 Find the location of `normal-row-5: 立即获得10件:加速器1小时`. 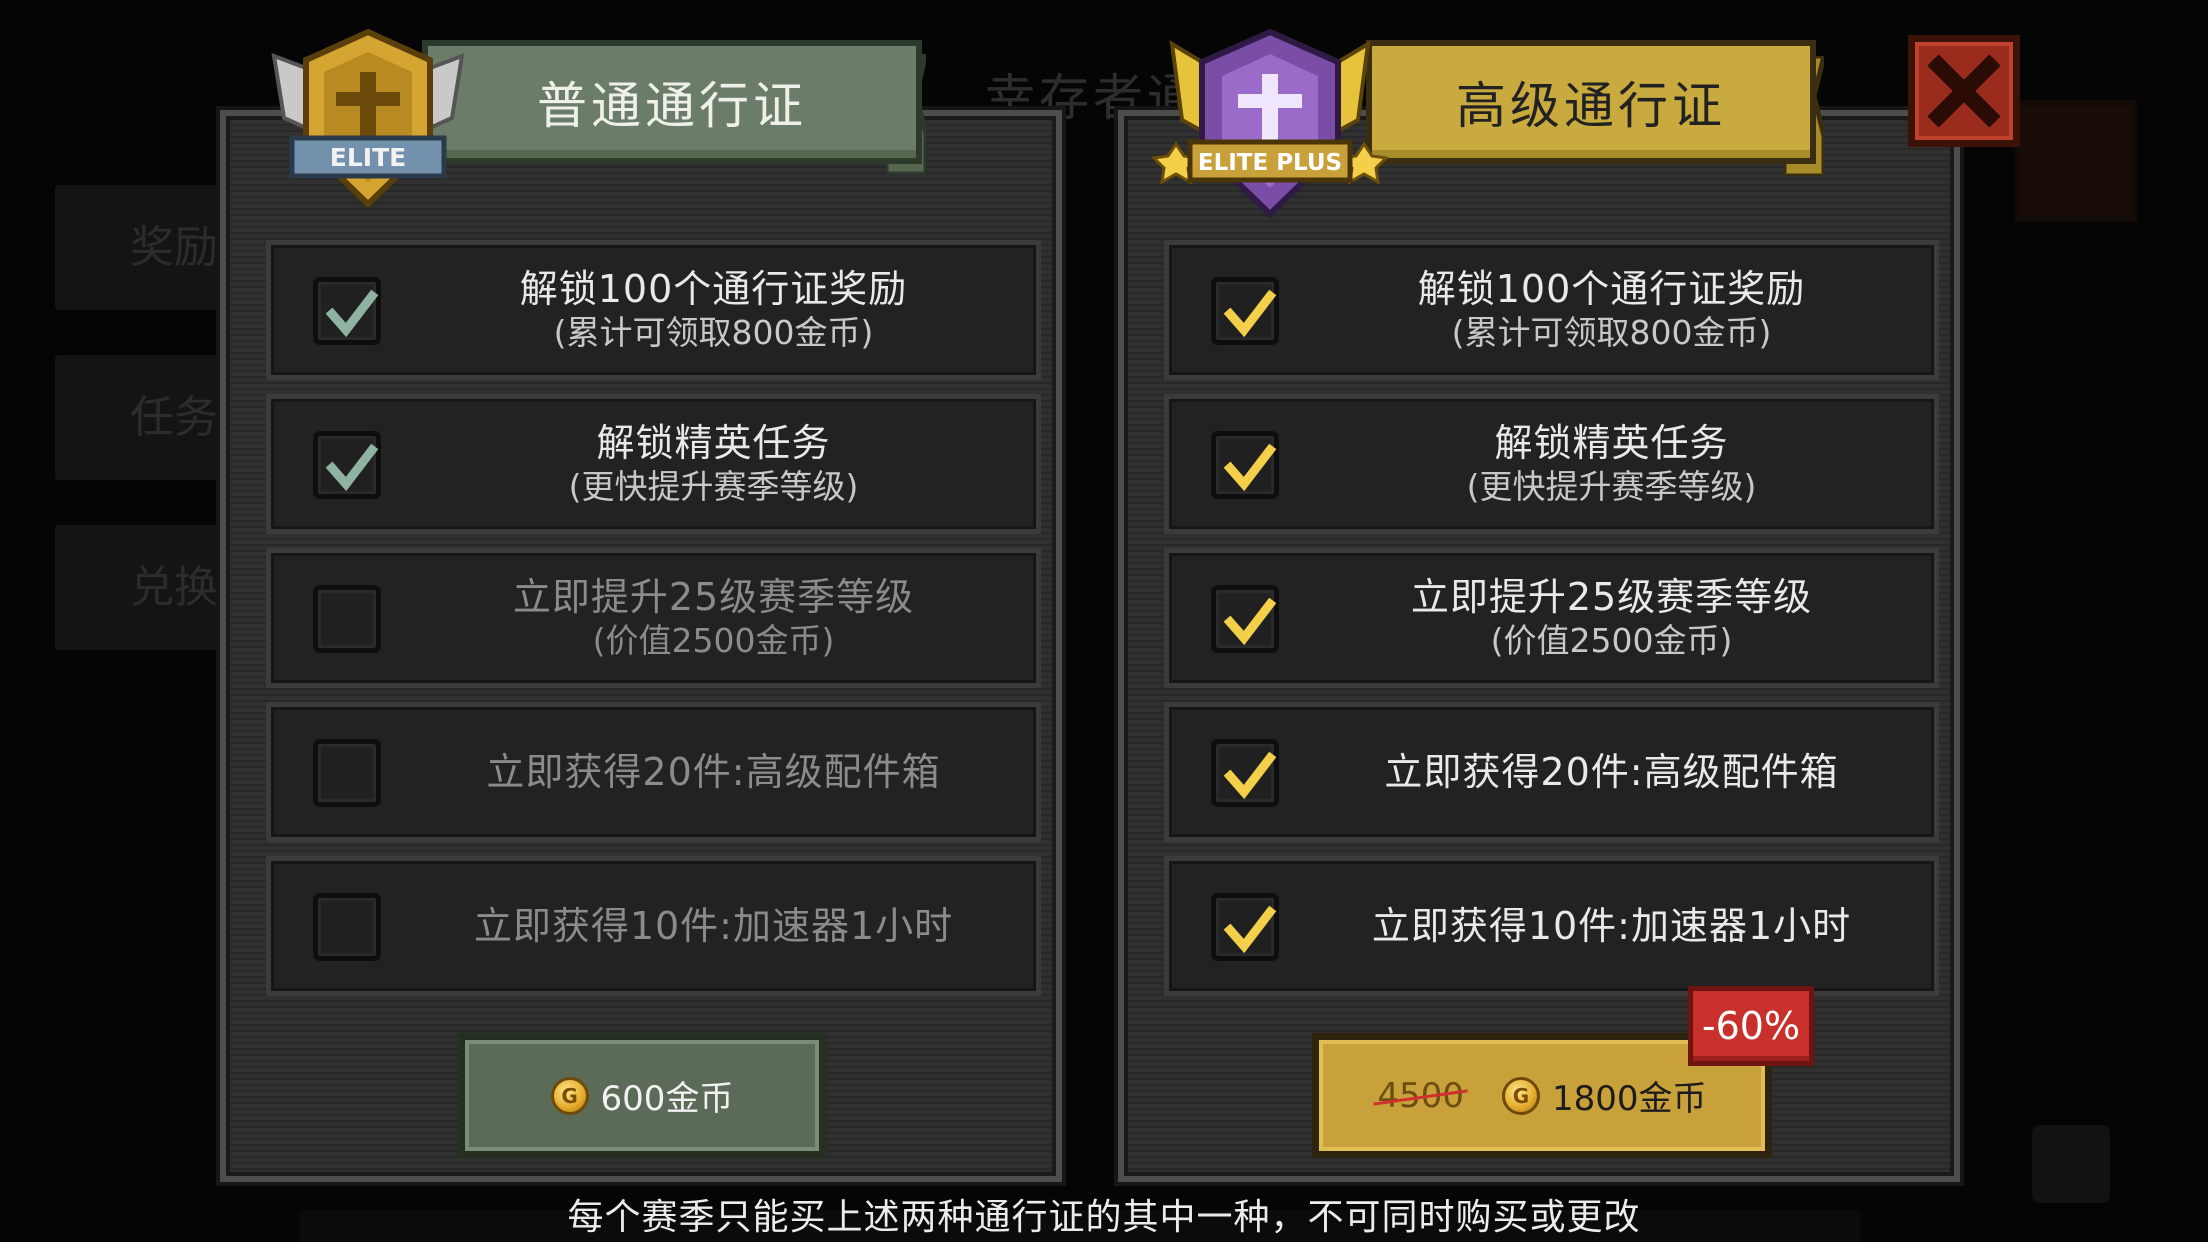

normal-row-5: 立即获得10件:加速器1小时 is located at coordinates (653, 926).